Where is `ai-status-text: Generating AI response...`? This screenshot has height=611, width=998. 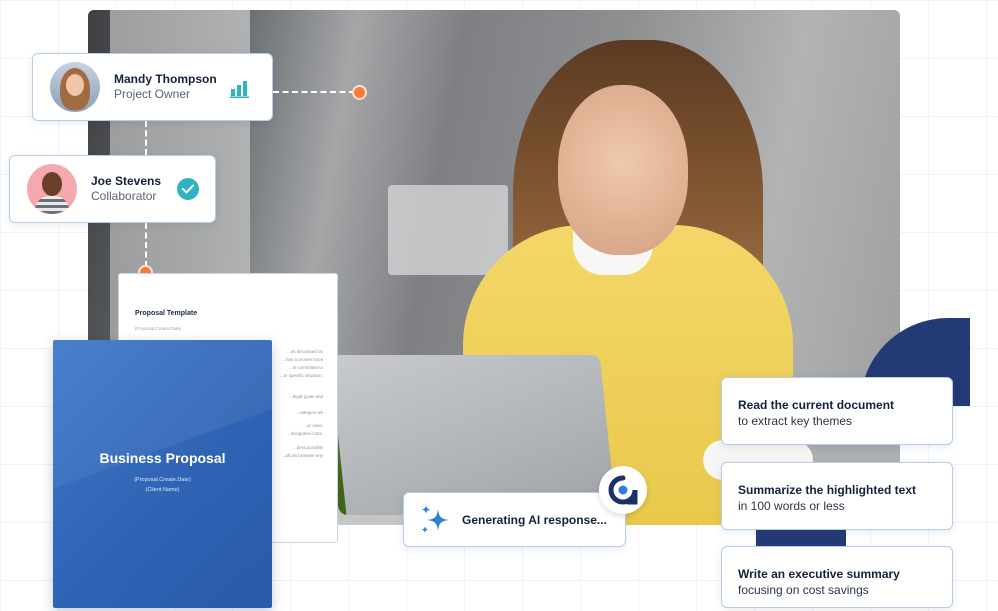 ai-status-text: Generating AI response... is located at coordinates (534, 519).